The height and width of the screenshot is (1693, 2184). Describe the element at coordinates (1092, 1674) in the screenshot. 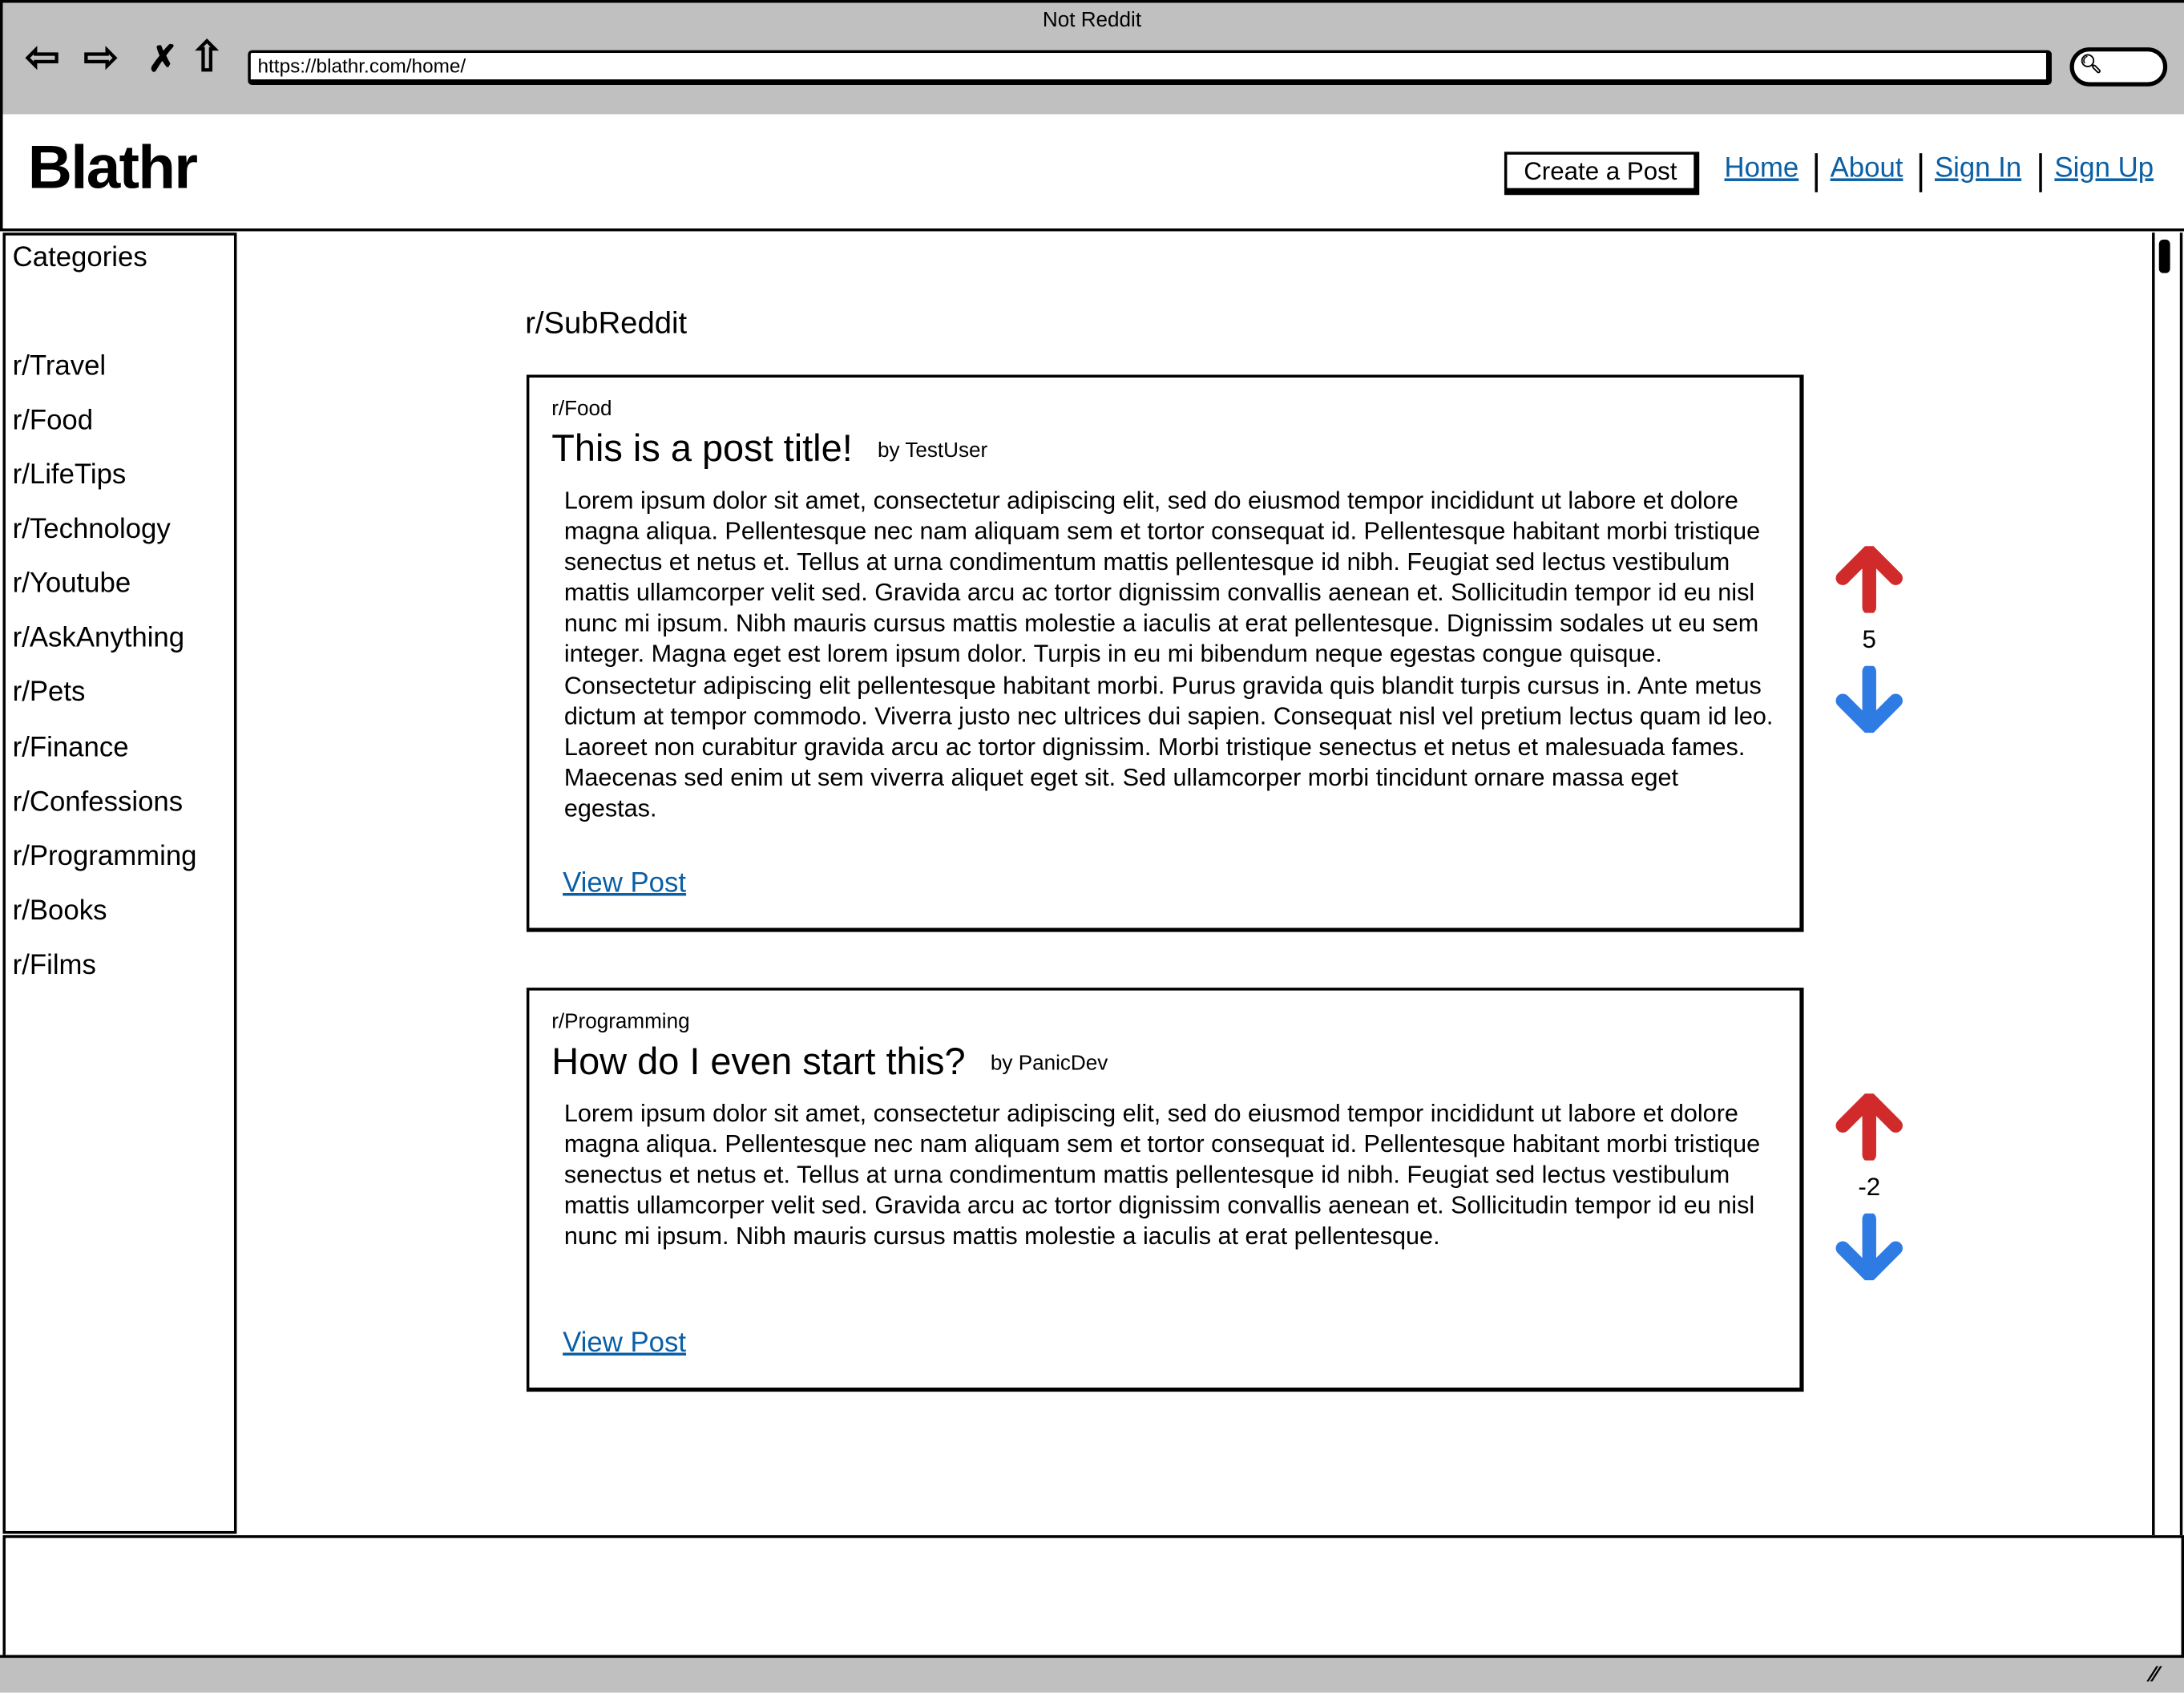

I see `browser-status-bar` at that location.